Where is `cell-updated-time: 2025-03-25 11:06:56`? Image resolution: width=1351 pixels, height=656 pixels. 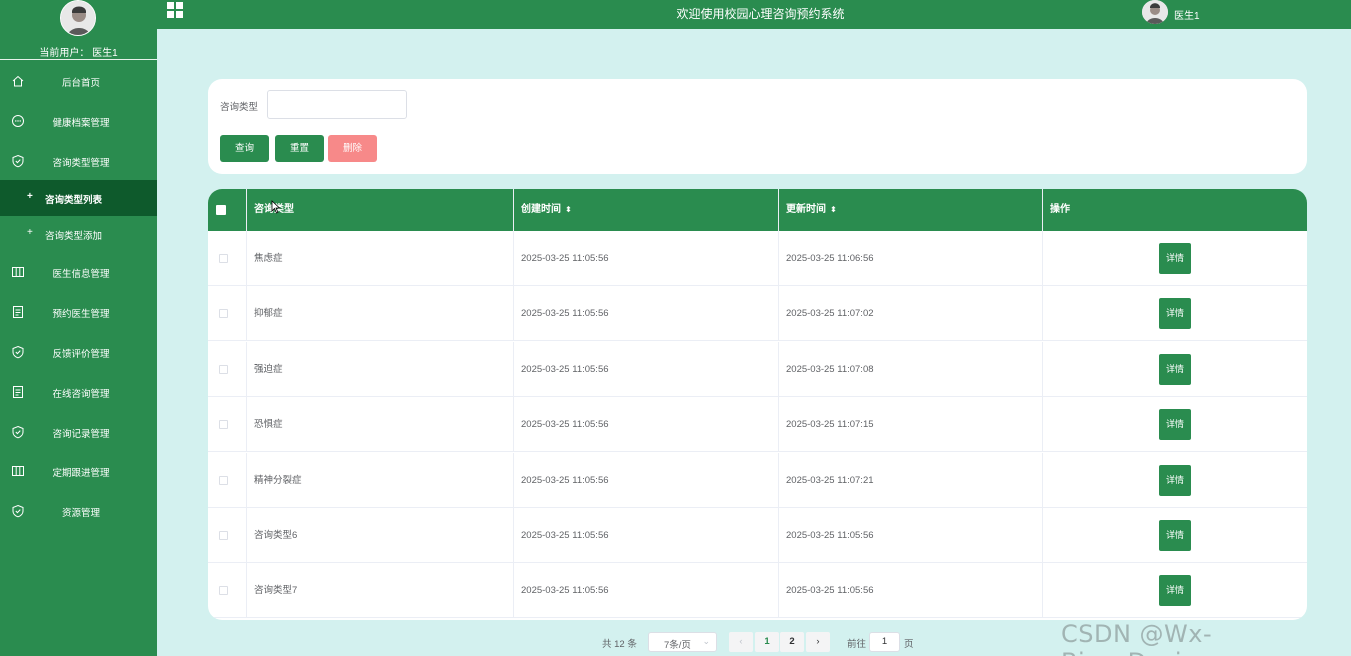 cell-updated-time: 2025-03-25 11:06:56 is located at coordinates (911, 258).